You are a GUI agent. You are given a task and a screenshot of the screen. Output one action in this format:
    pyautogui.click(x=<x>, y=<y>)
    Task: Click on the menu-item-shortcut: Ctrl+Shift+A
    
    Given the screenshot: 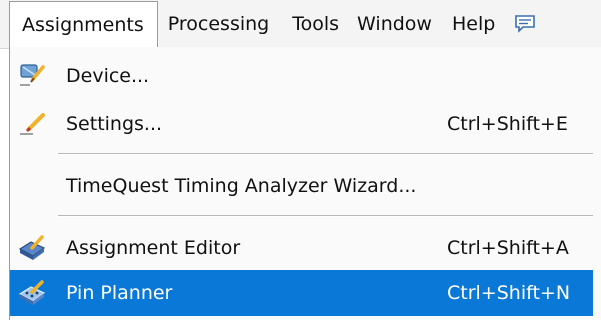 What is the action you would take?
    pyautogui.click(x=508, y=248)
    